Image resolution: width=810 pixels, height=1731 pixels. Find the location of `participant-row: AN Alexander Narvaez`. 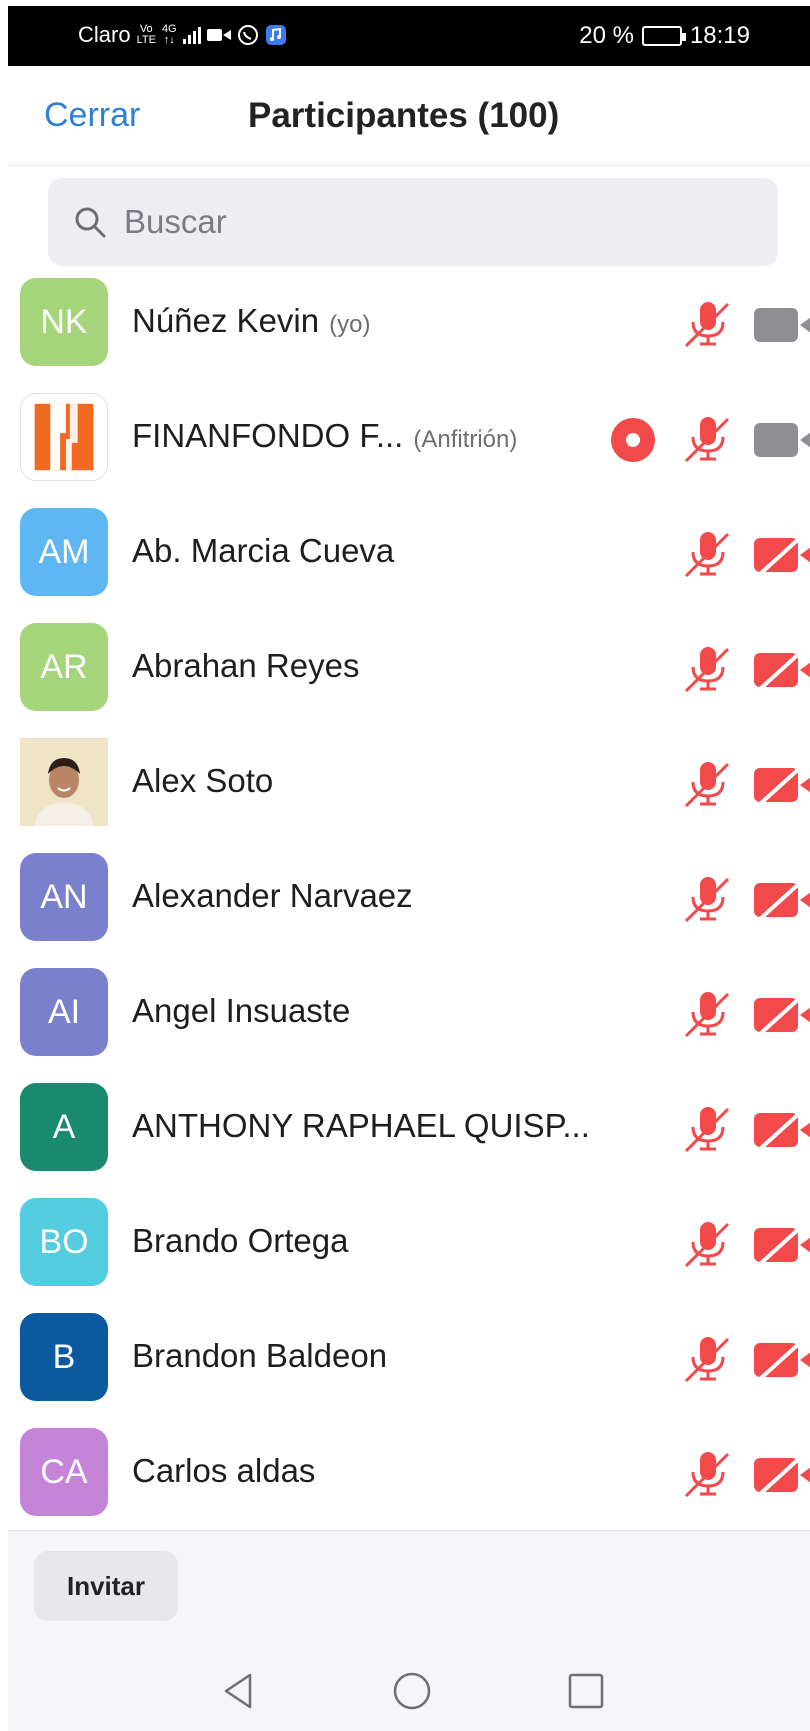

participant-row: AN Alexander Narvaez is located at coordinates (405, 898).